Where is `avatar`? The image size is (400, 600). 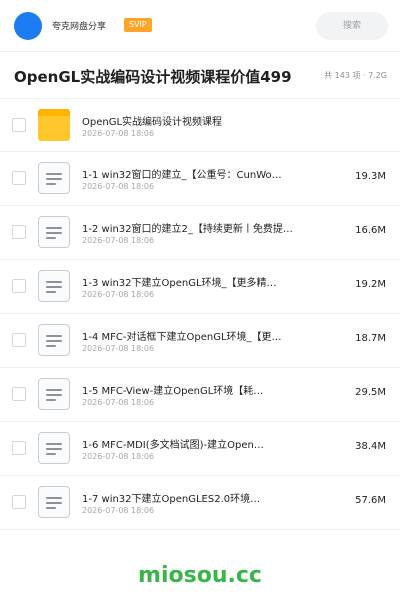 avatar is located at coordinates (28, 26).